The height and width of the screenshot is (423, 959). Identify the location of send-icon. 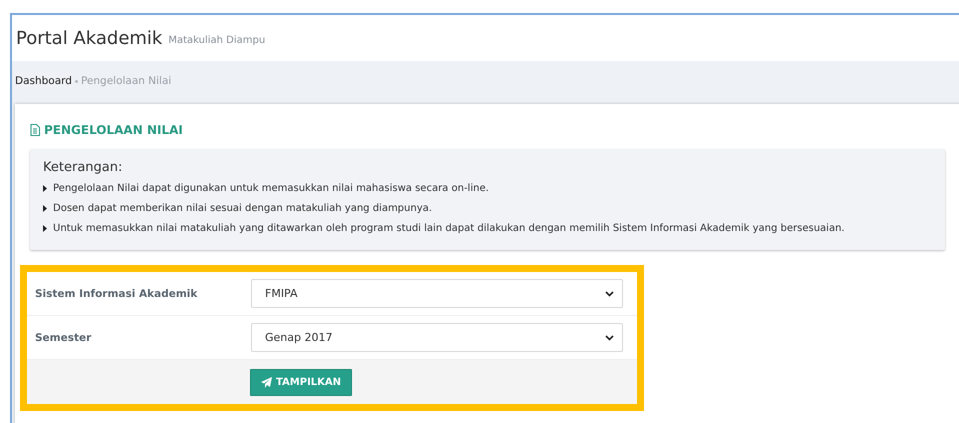
(266, 382).